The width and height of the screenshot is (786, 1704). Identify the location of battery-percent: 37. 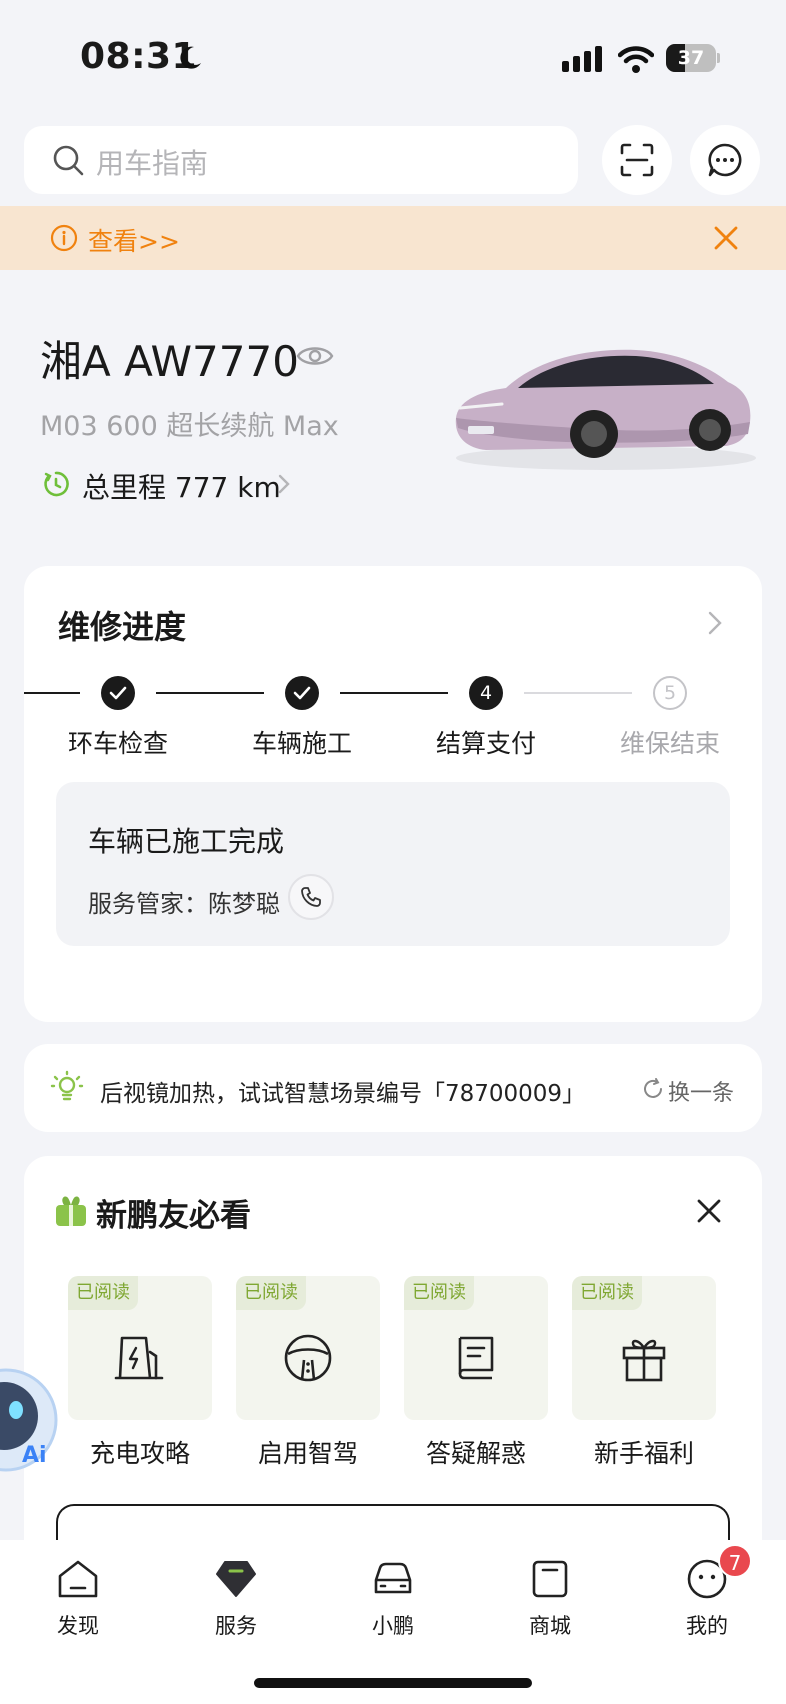
(691, 58).